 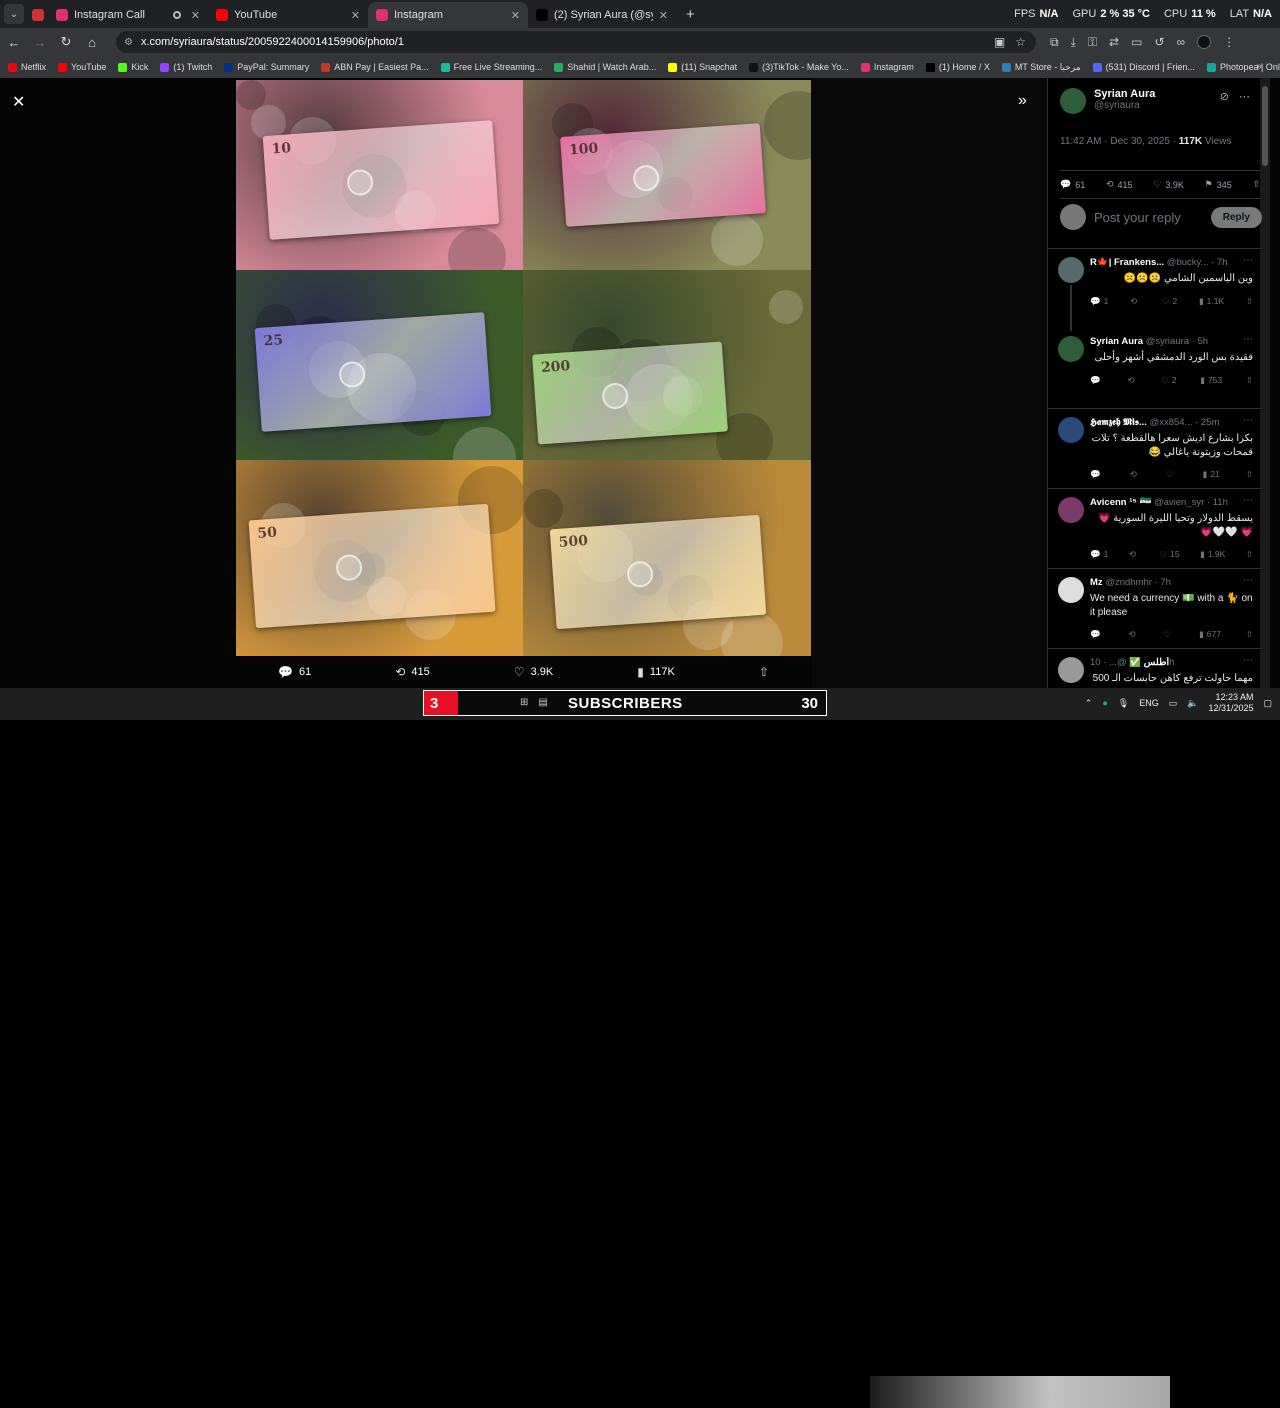 What do you see at coordinates (1173, 703) in the screenshot?
I see `network-icon: ▭` at bounding box center [1173, 703].